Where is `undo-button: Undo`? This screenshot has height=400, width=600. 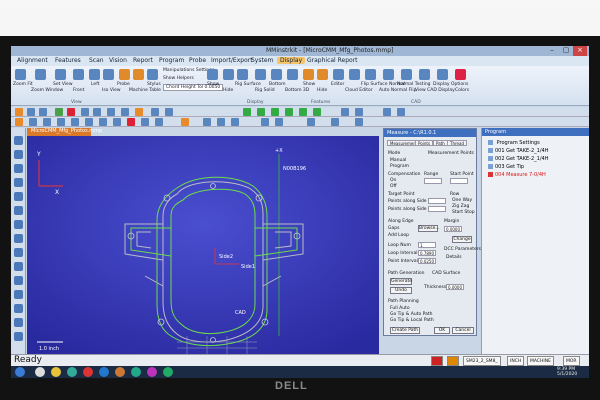 undo-button: Undo is located at coordinates (401, 290).